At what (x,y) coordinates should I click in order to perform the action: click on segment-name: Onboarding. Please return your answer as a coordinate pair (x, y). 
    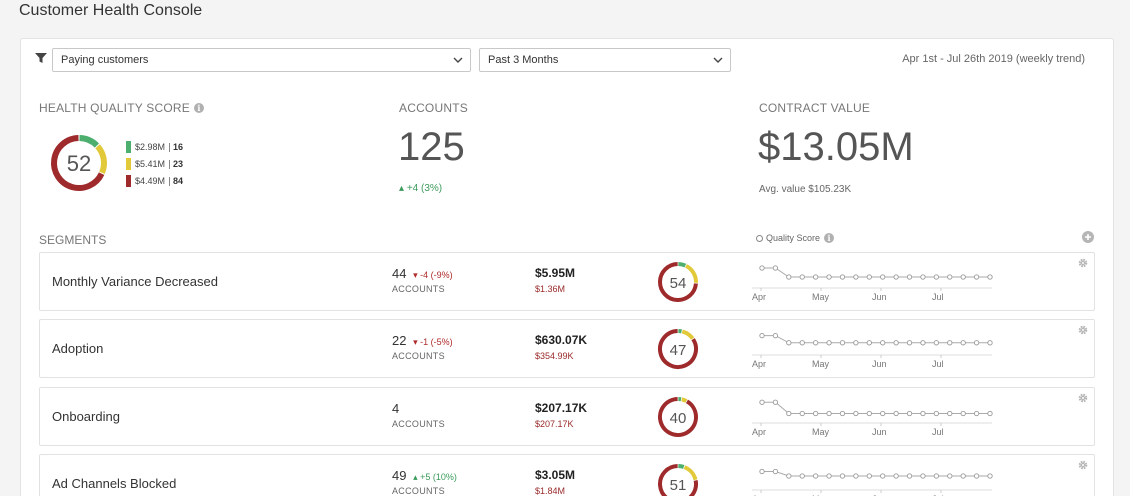
    Looking at the image, I should click on (86, 416).